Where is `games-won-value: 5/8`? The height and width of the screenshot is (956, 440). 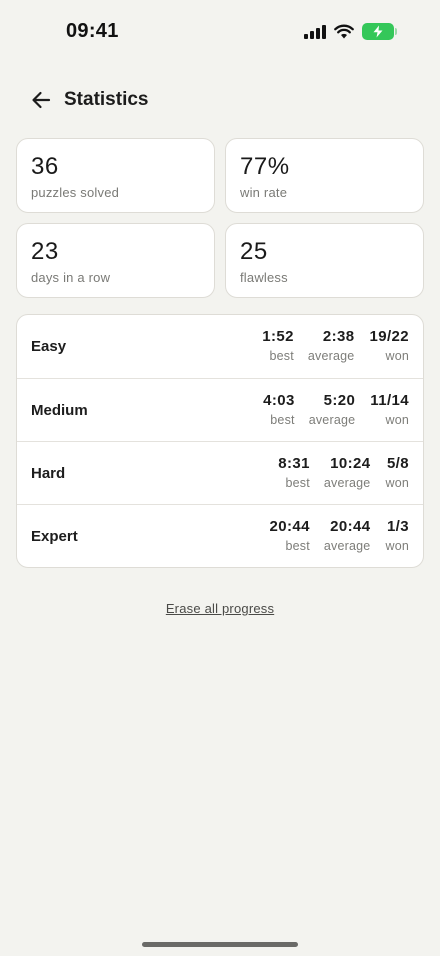
games-won-value: 5/8 is located at coordinates (397, 463).